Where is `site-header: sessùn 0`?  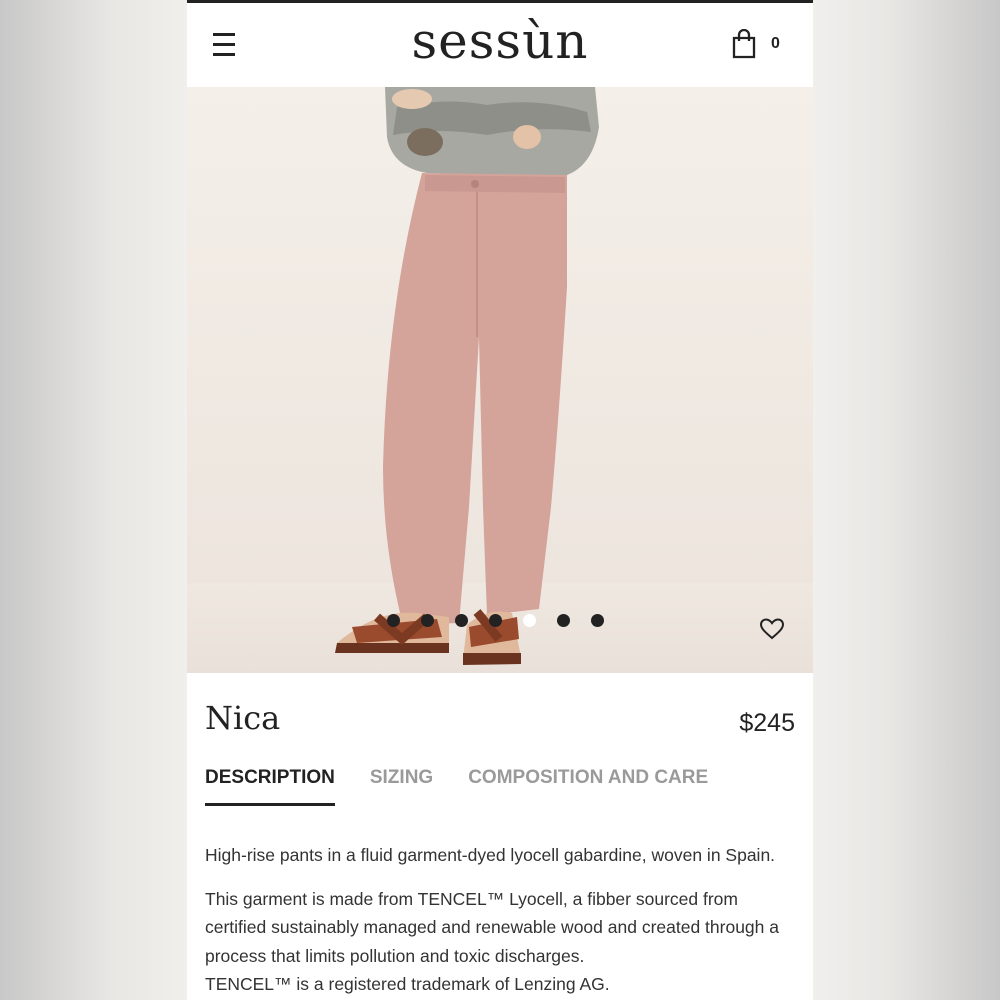 site-header: sessùn 0 is located at coordinates (500, 45).